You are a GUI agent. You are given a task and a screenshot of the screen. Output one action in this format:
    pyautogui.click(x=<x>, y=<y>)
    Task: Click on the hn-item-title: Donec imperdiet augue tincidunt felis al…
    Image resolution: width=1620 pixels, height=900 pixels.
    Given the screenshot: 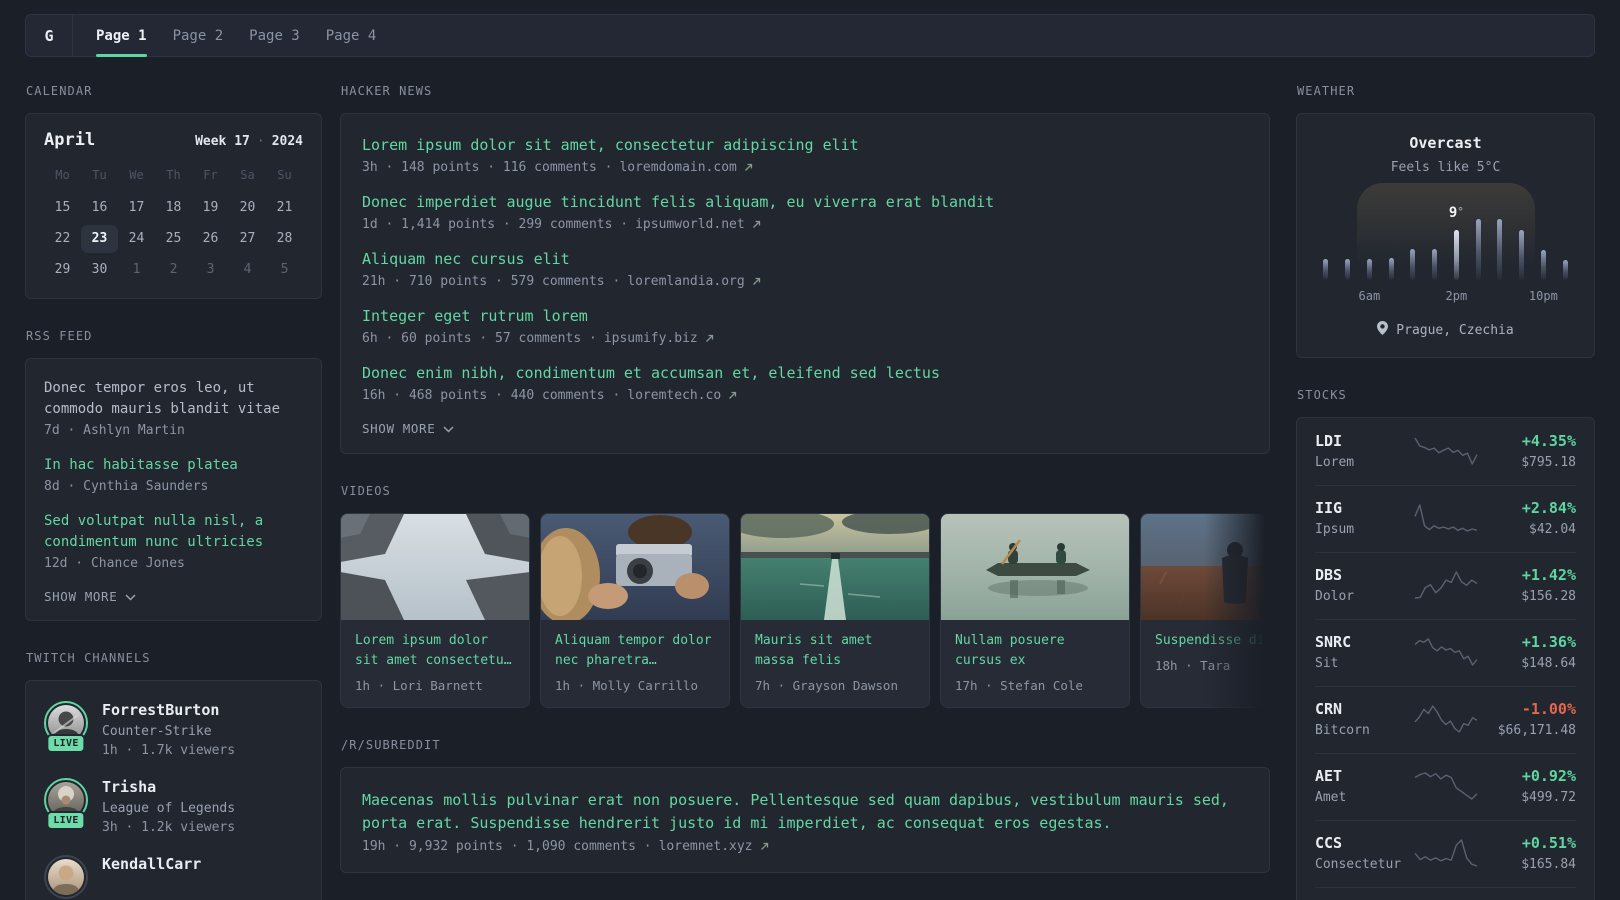 What is the action you would take?
    pyautogui.click(x=805, y=202)
    